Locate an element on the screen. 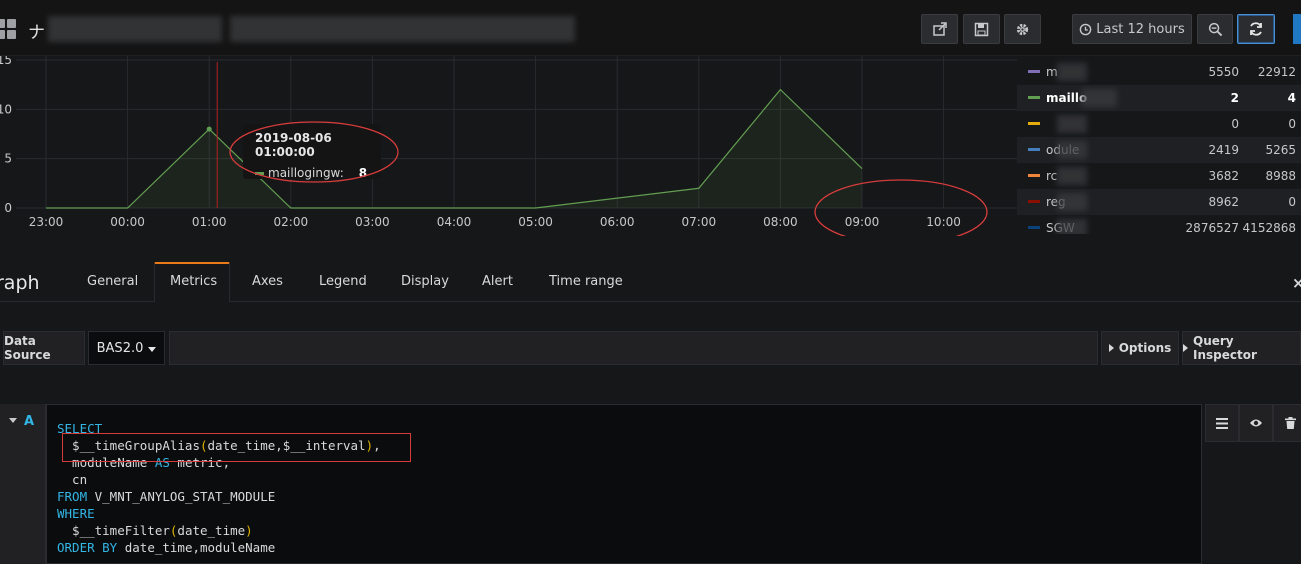 The width and height of the screenshot is (1301, 564). y-tick-label: 0 is located at coordinates (8, 208).